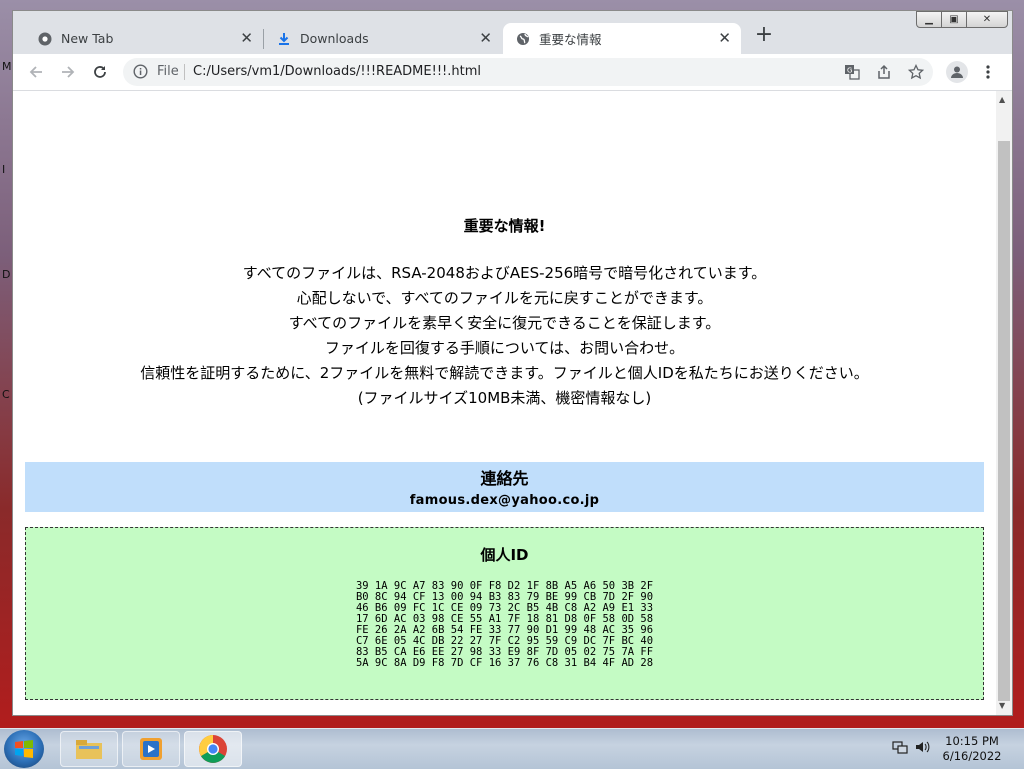  What do you see at coordinates (987, 19) in the screenshot?
I see `close-window-button: ✕` at bounding box center [987, 19].